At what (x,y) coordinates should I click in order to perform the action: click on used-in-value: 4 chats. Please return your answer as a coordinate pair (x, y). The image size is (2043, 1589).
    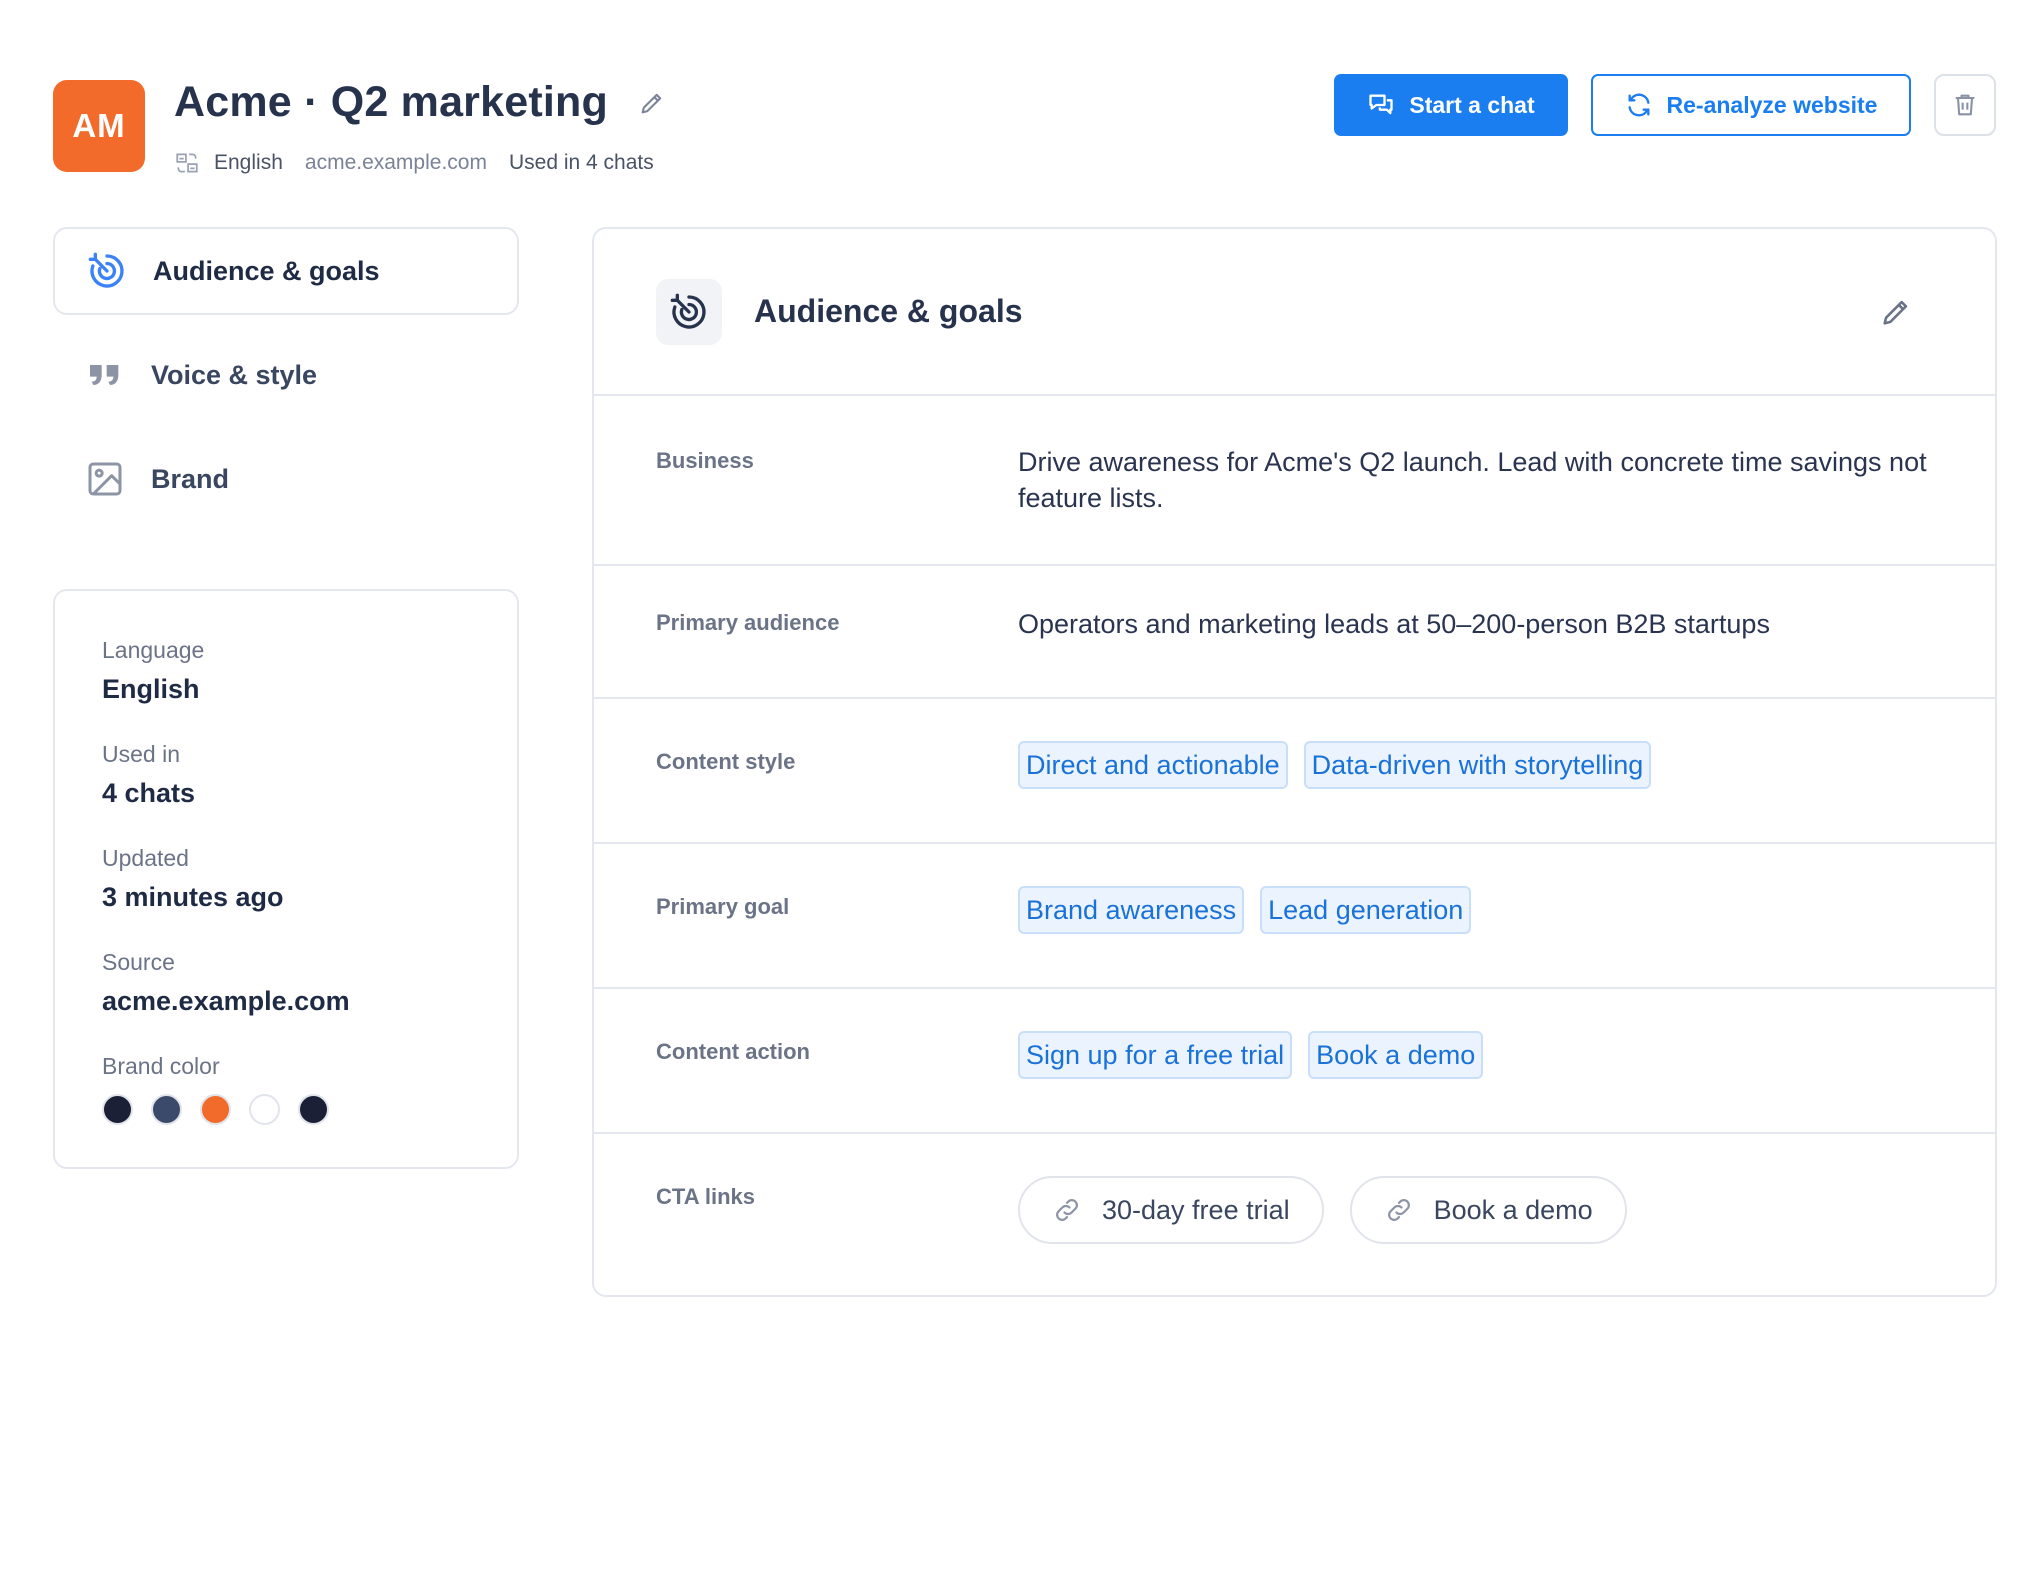
    Looking at the image, I should click on (149, 793).